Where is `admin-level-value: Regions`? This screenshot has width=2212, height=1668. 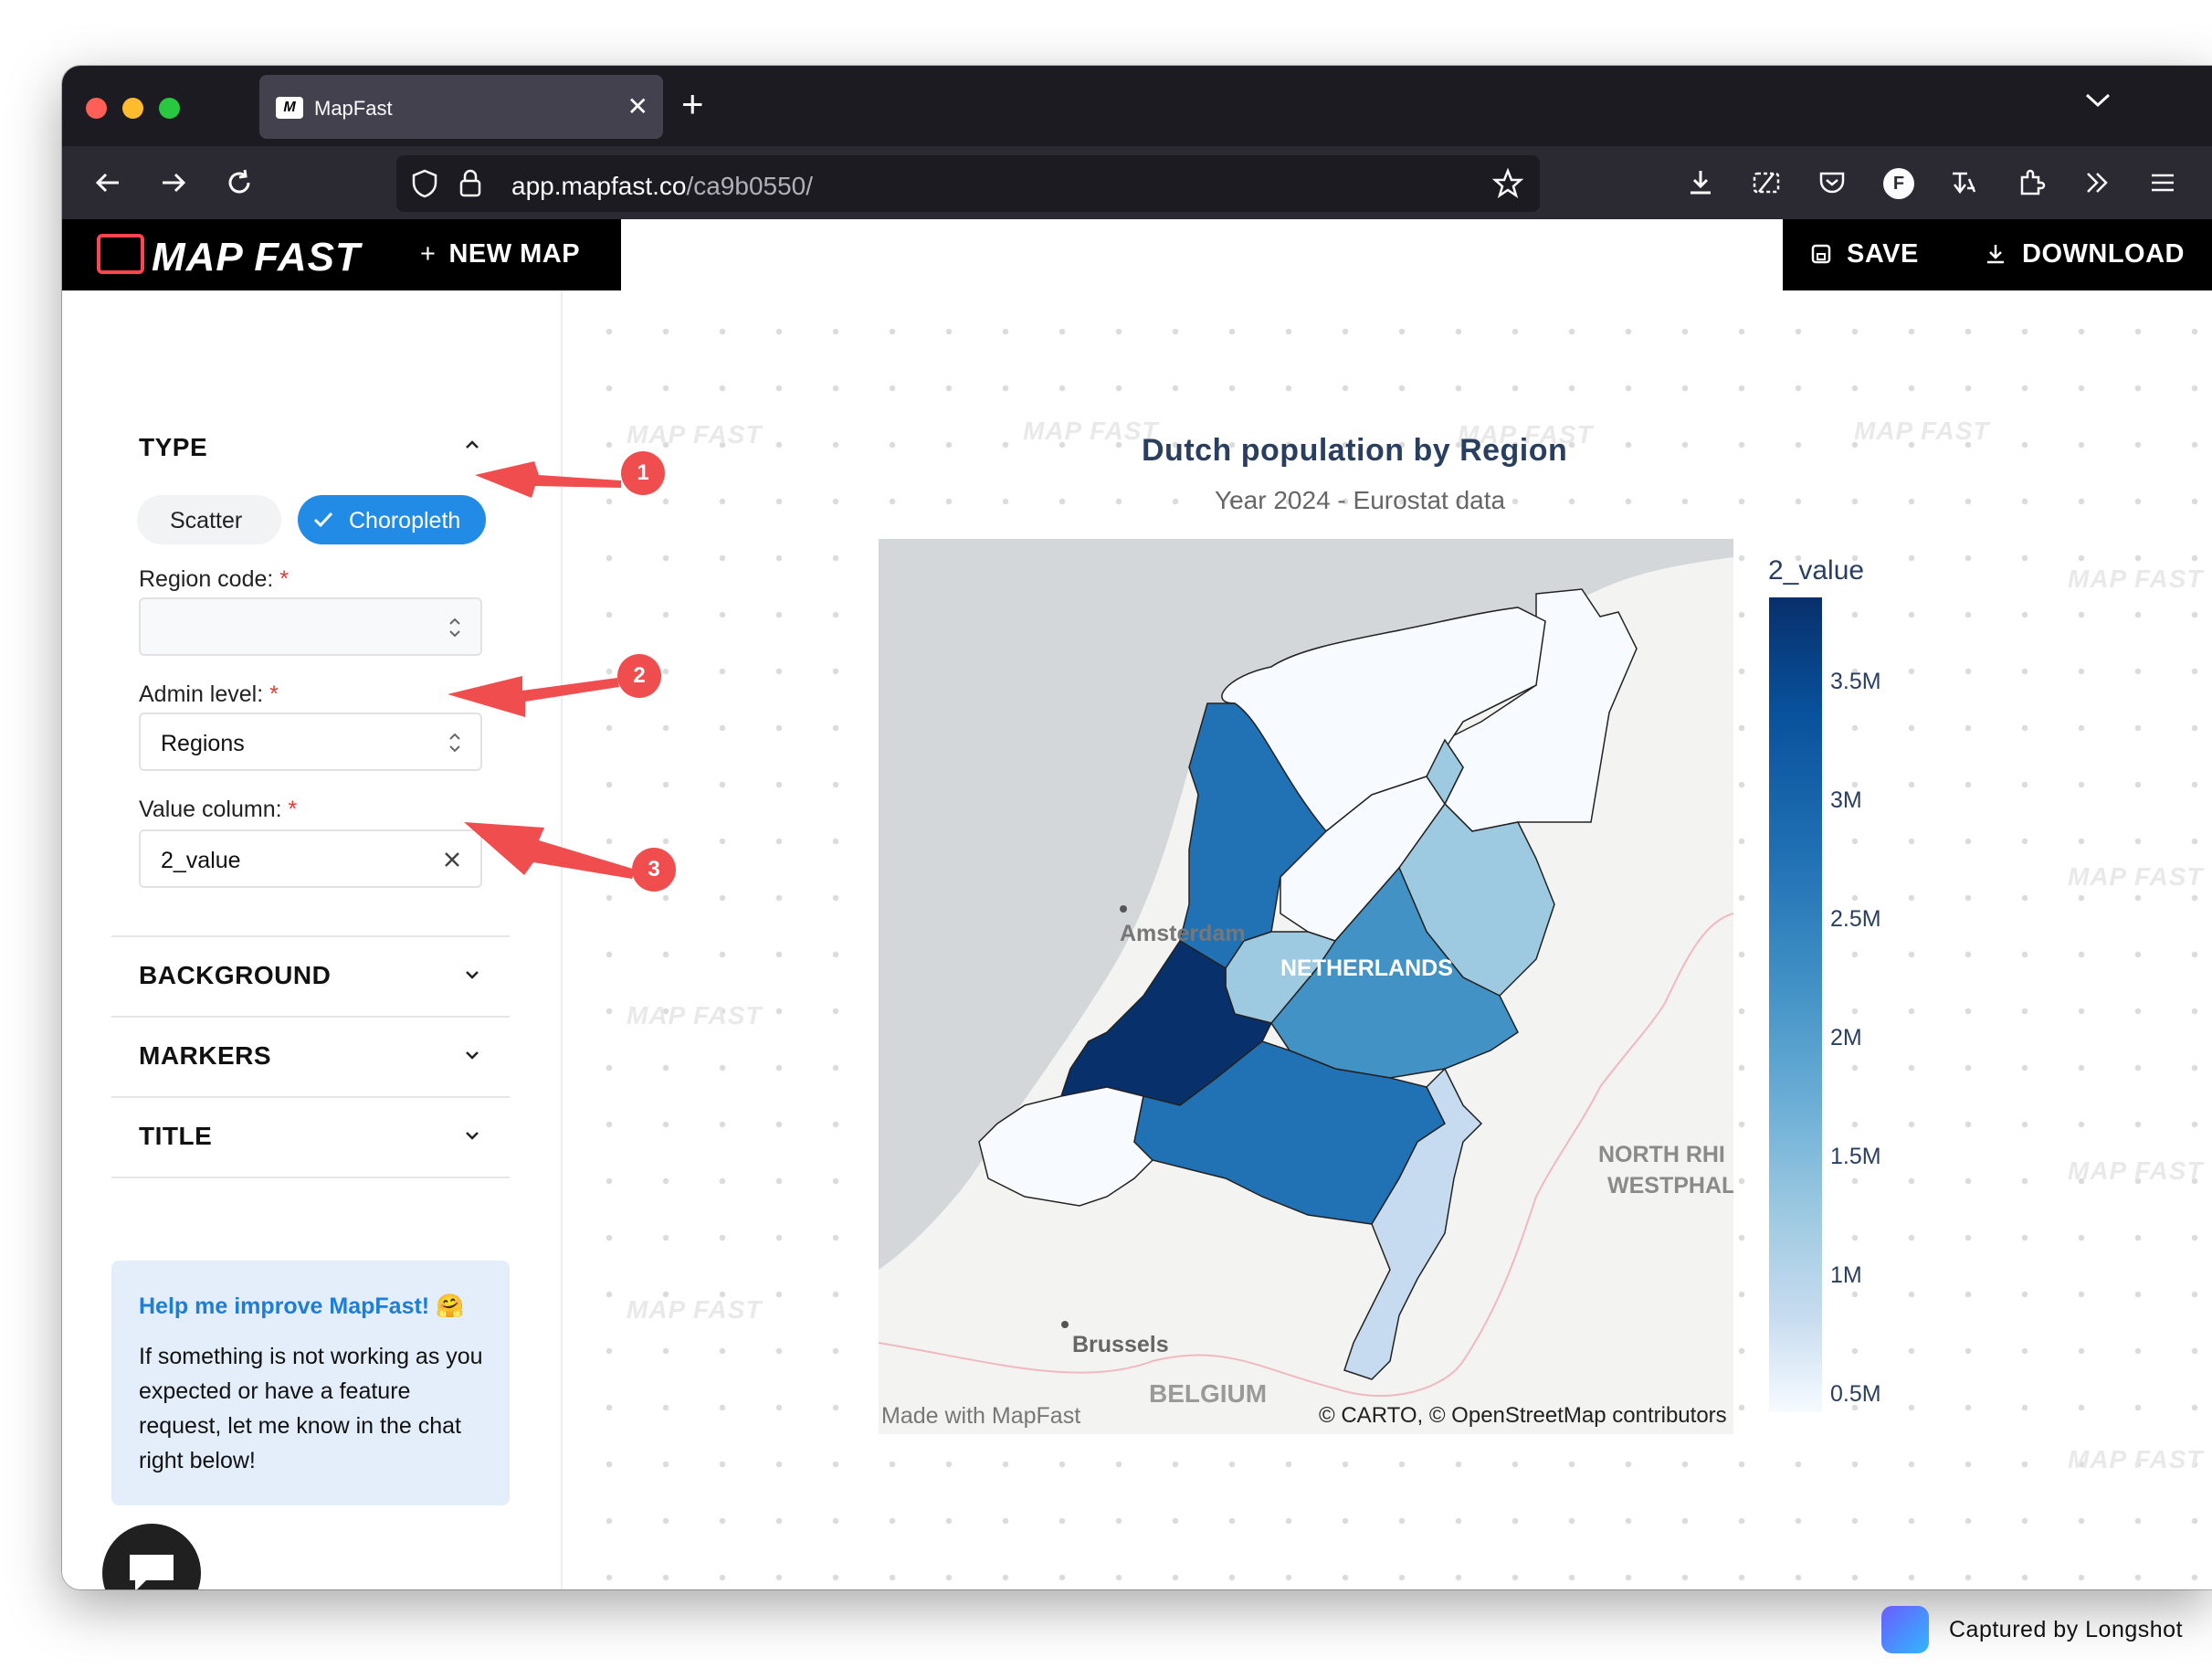 admin-level-value: Regions is located at coordinates (203, 743).